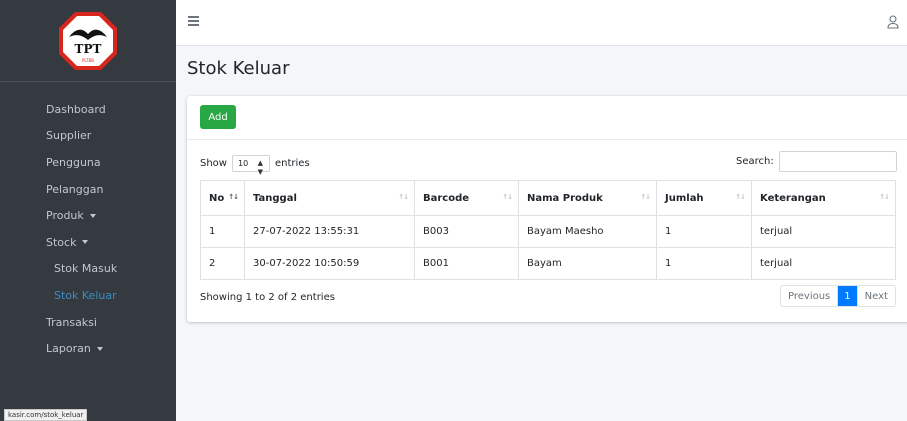 The height and width of the screenshot is (421, 907). I want to click on search-input, so click(837, 161).